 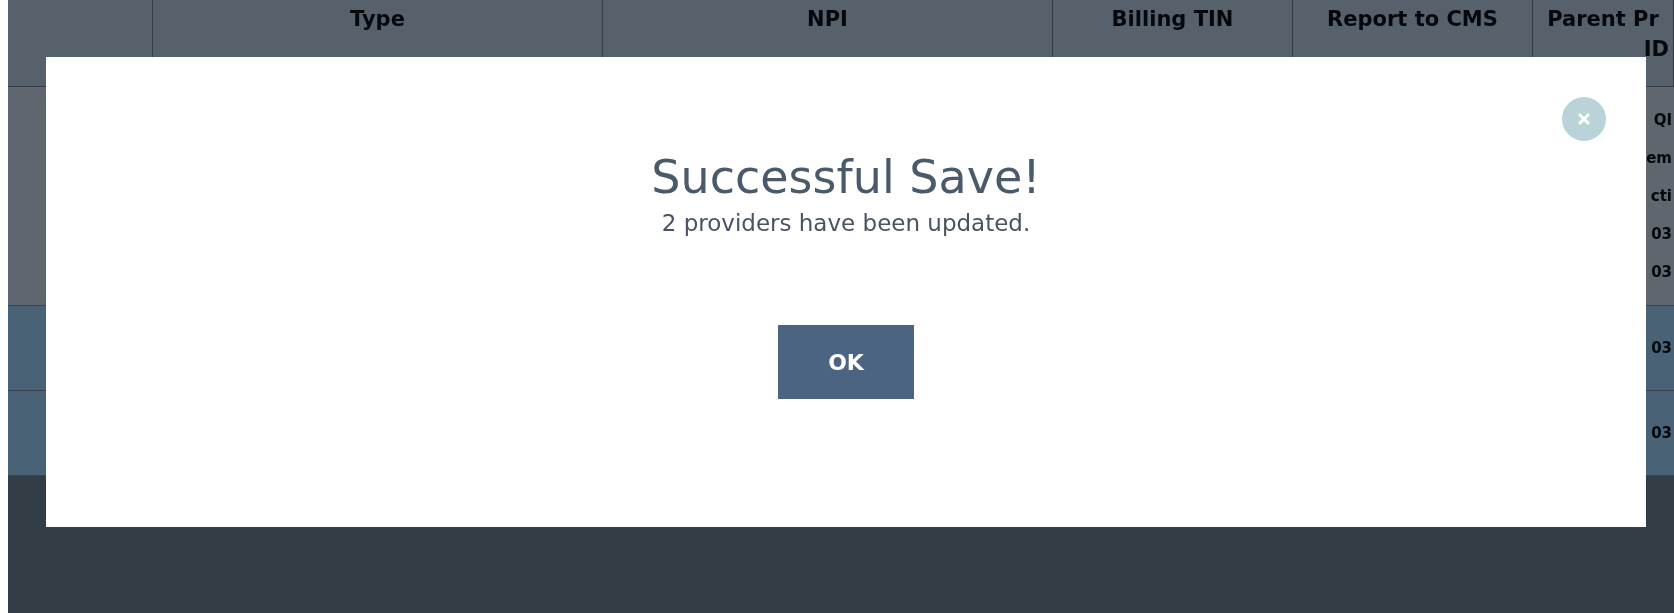 I want to click on column-header: Parent Pr, so click(x=1603, y=19).